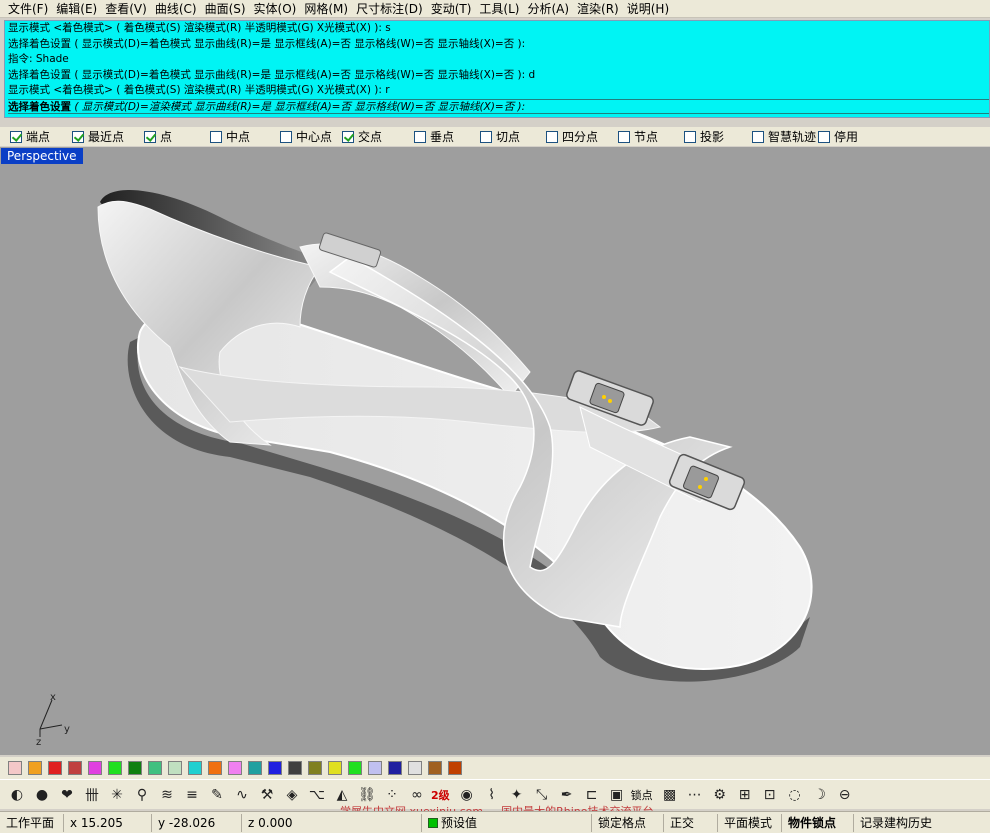 This screenshot has height=833, width=990. What do you see at coordinates (695, 795) in the screenshot?
I see `dash-line-icon: ⋯` at bounding box center [695, 795].